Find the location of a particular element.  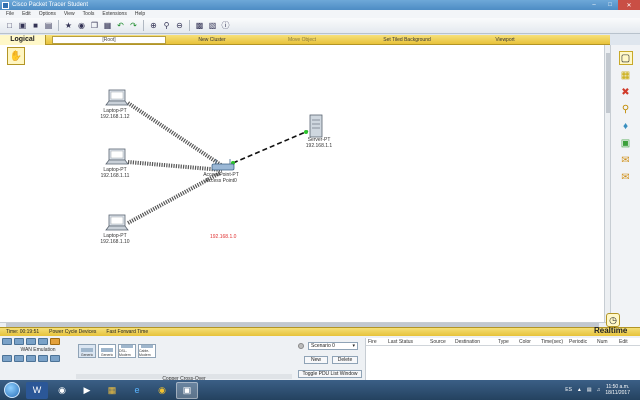

print-icon: ▤ is located at coordinates (48, 25).